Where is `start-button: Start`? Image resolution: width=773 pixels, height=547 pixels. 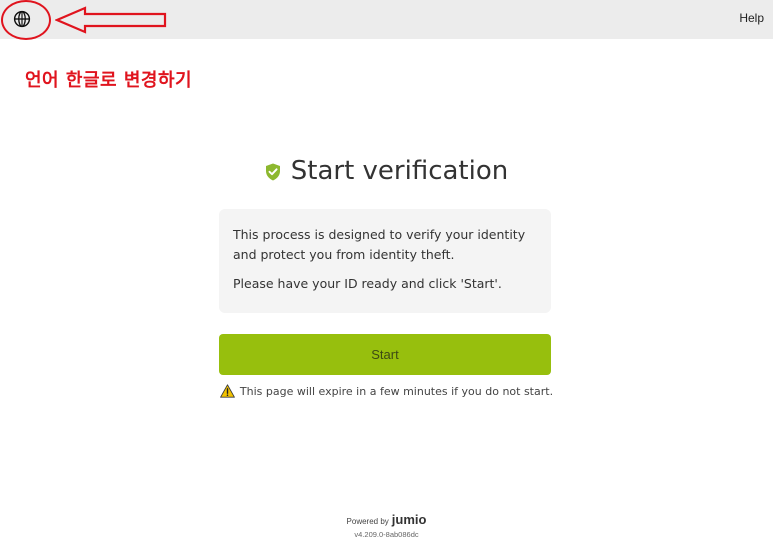 start-button: Start is located at coordinates (385, 354).